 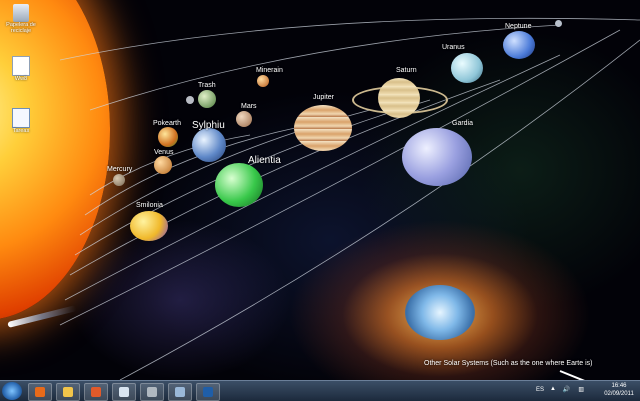 I want to click on media-player-icon, so click(x=96, y=392).